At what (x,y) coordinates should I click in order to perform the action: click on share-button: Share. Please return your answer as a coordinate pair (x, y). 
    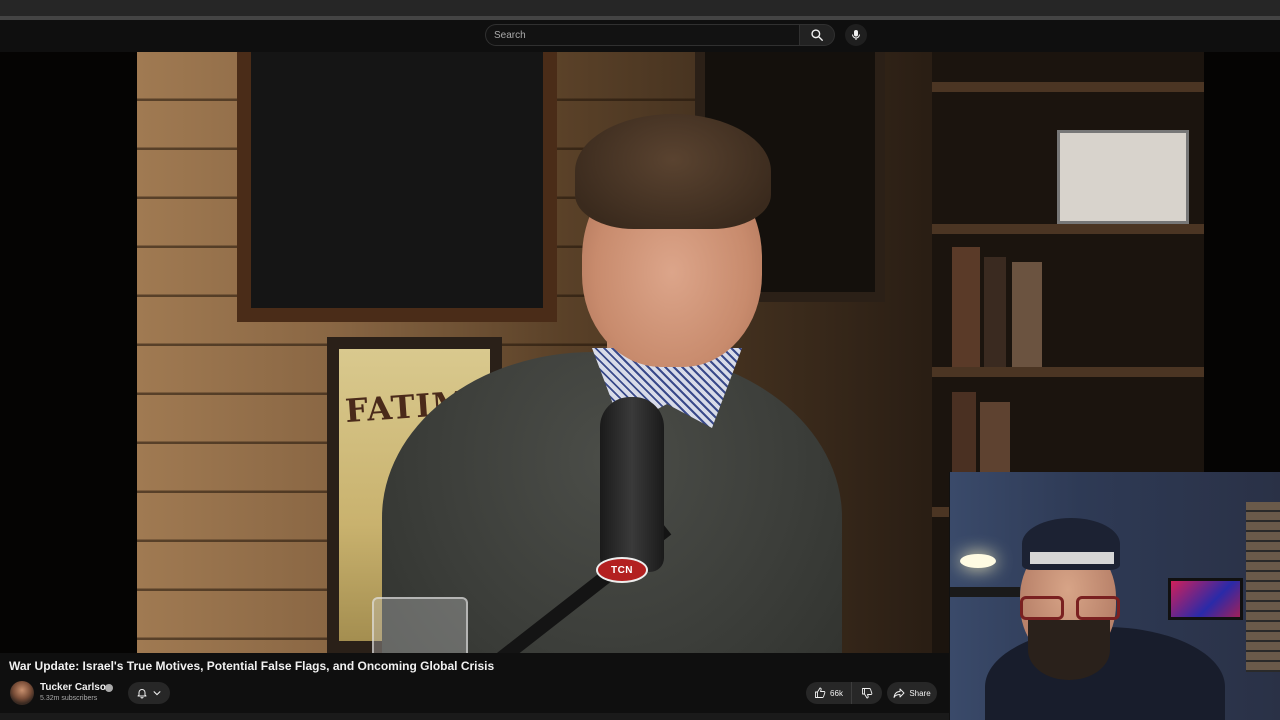
    Looking at the image, I should click on (912, 693).